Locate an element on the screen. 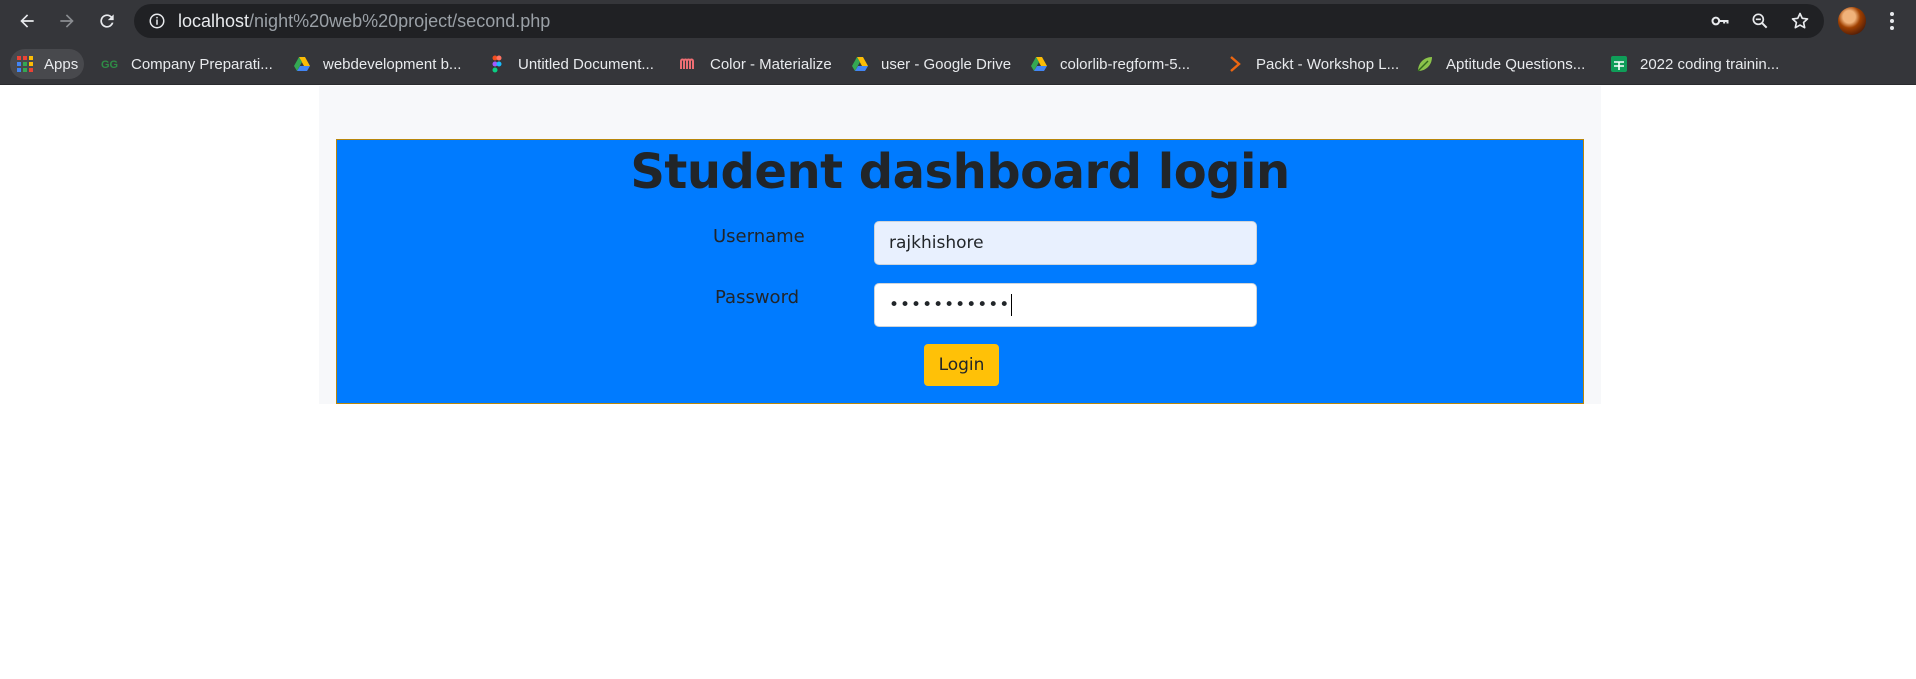  password-label: Password is located at coordinates (757, 297).